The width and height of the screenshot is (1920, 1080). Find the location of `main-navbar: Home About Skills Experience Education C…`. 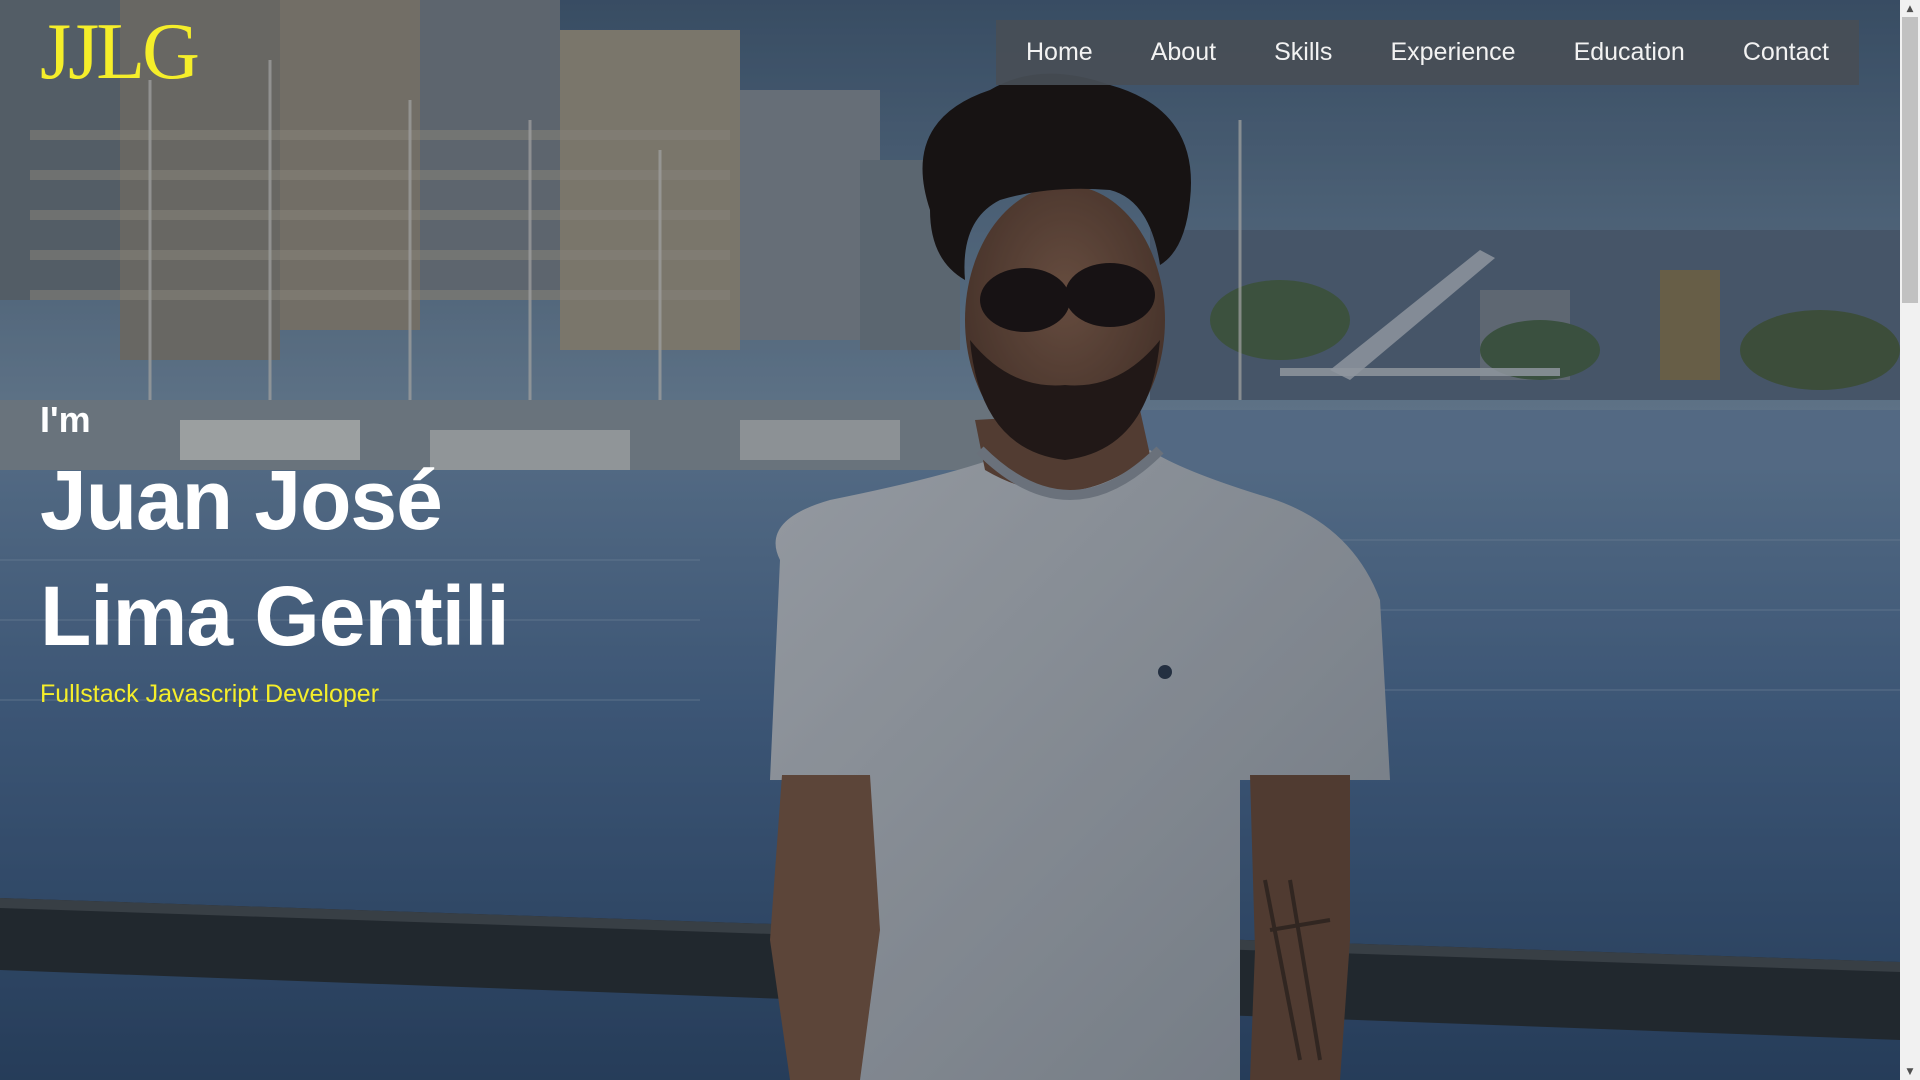

main-navbar: Home About Skills Experience Education C… is located at coordinates (1427, 52).